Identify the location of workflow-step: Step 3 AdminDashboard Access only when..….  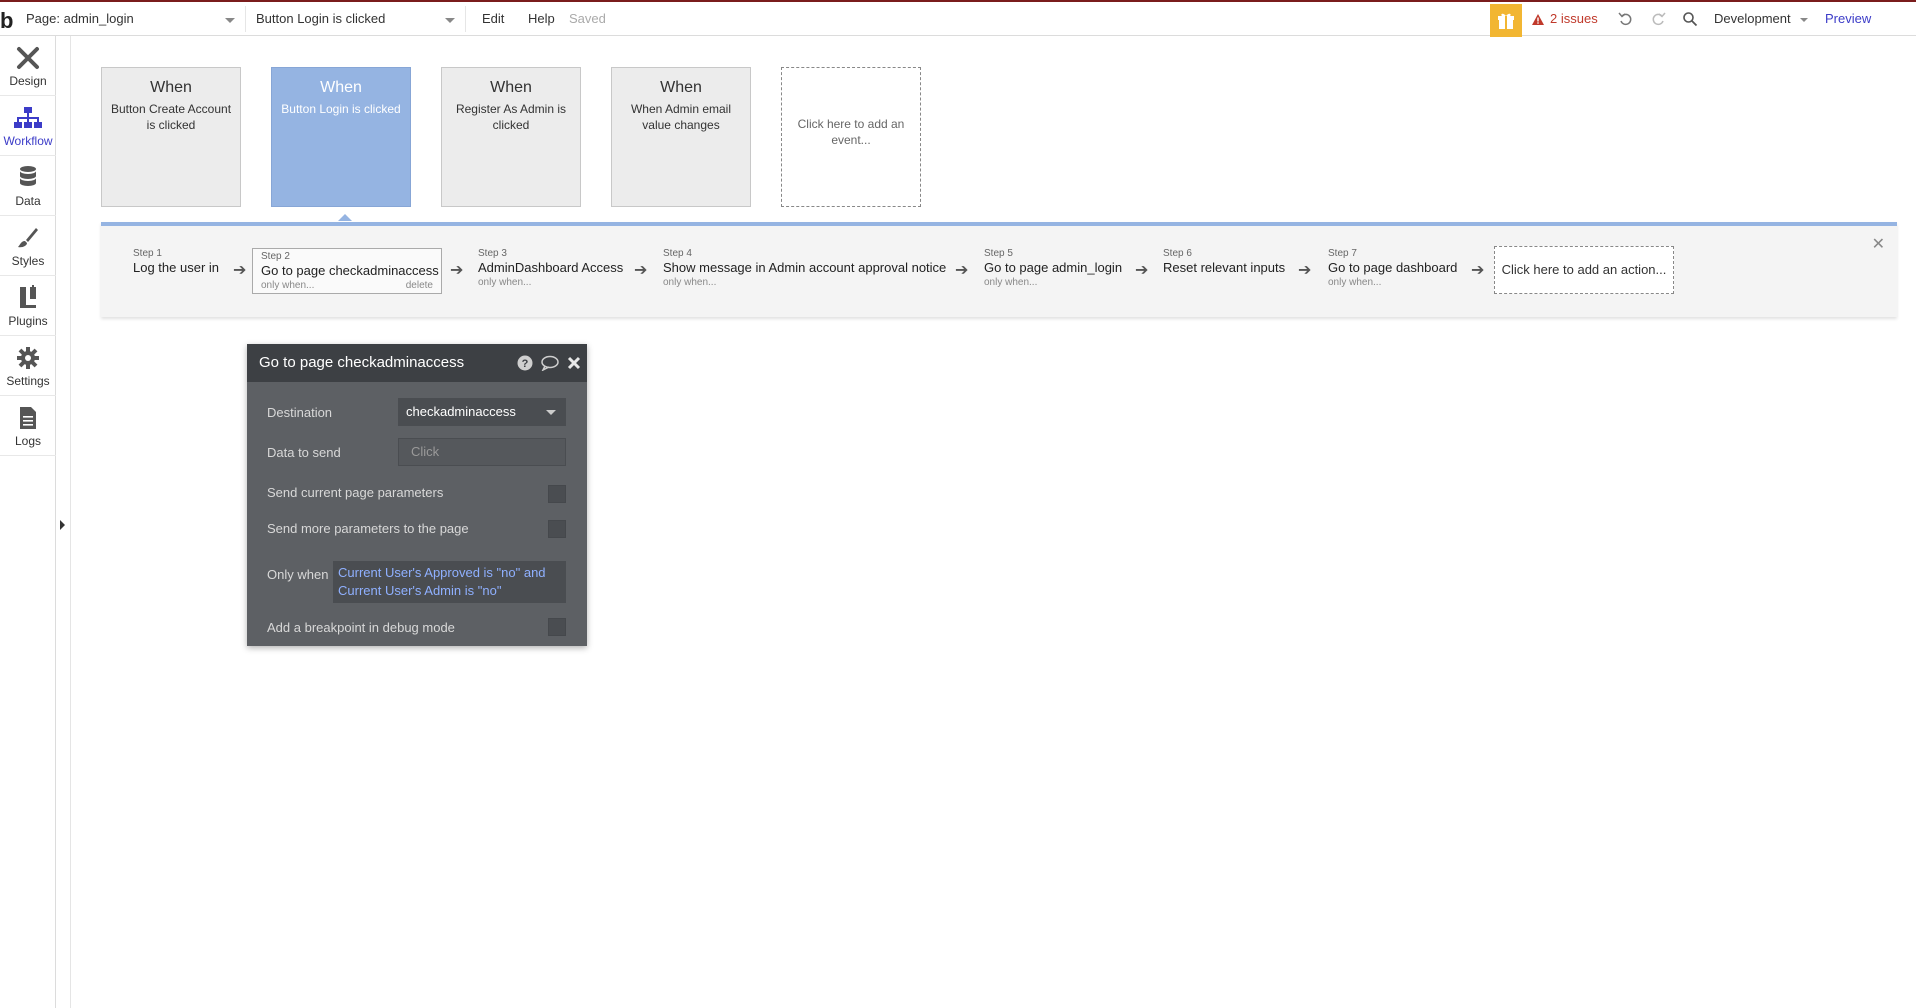
(550, 271).